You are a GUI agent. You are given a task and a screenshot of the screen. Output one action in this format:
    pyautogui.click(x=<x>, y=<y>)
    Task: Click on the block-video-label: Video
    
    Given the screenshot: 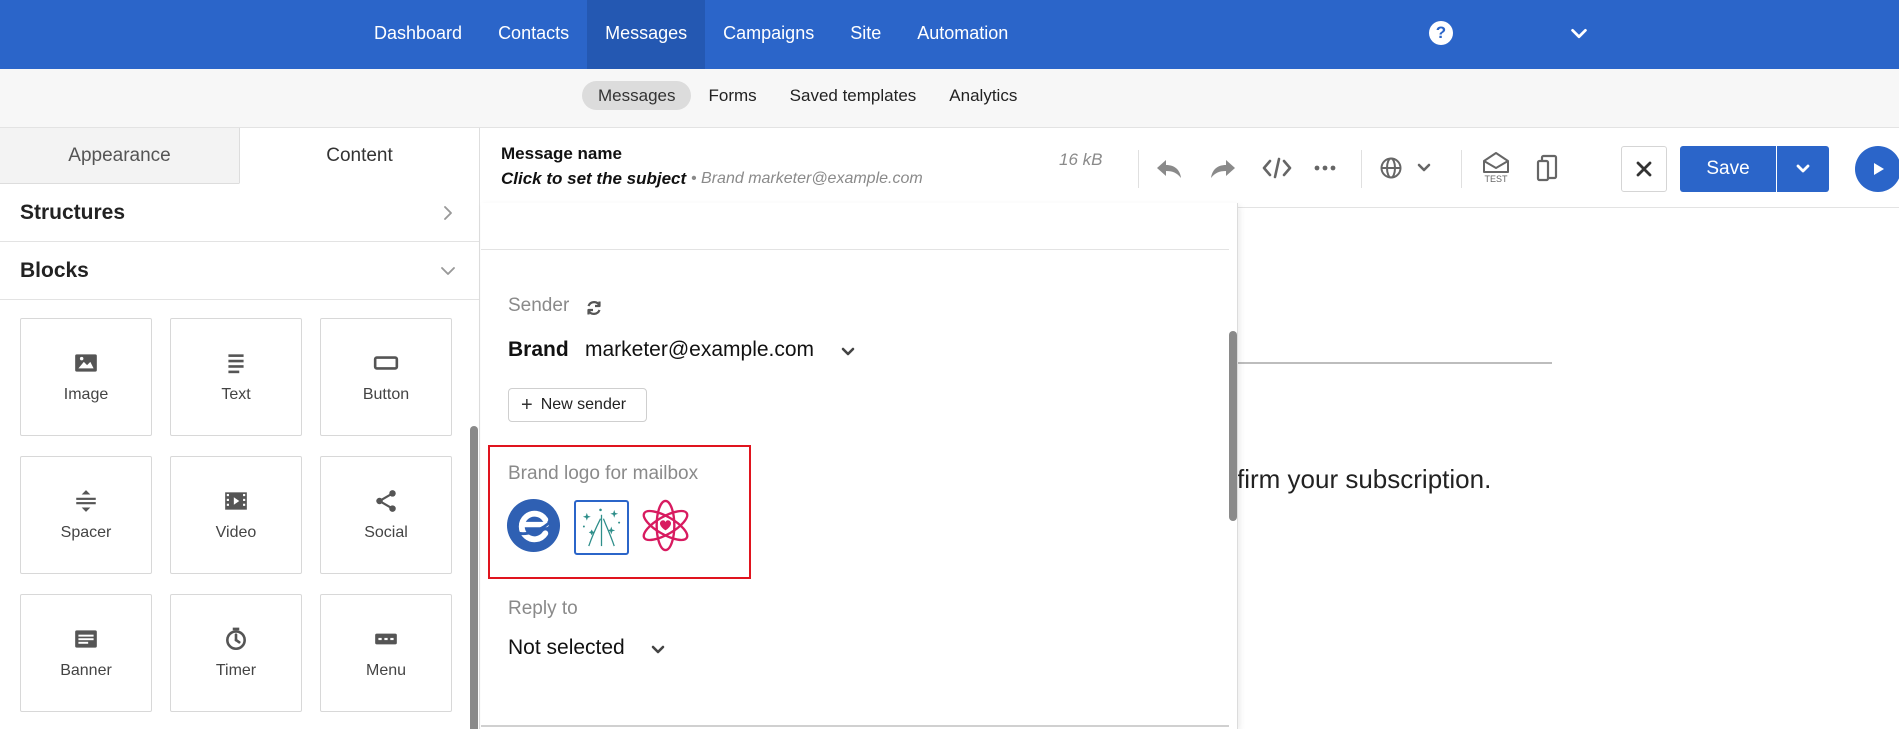 What is the action you would take?
    pyautogui.click(x=236, y=532)
    